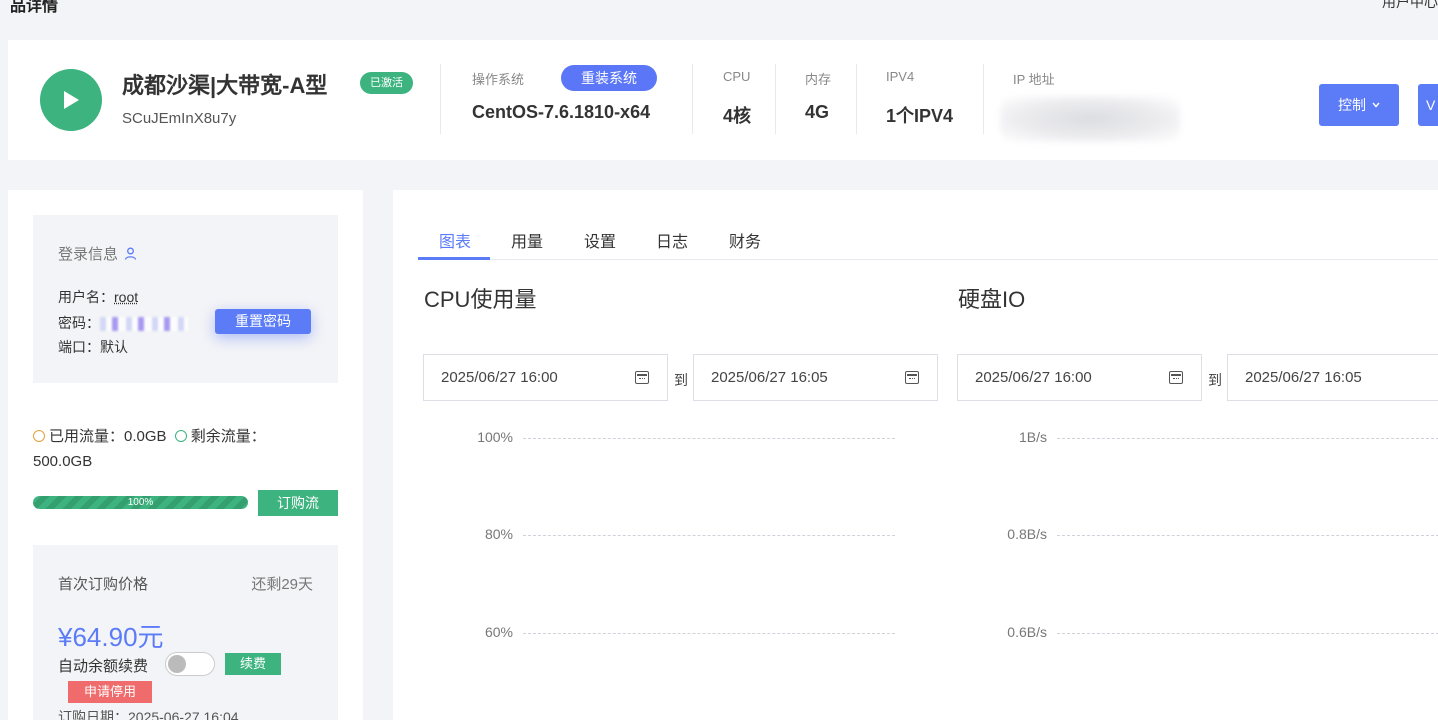  What do you see at coordinates (114, 347) in the screenshot?
I see `port-value: 默认` at bounding box center [114, 347].